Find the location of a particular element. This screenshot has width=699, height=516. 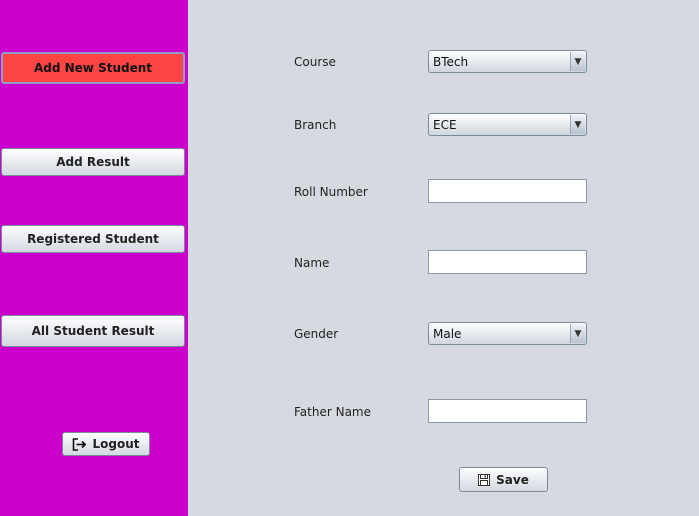

gender-select: Male ▼ is located at coordinates (507, 333).